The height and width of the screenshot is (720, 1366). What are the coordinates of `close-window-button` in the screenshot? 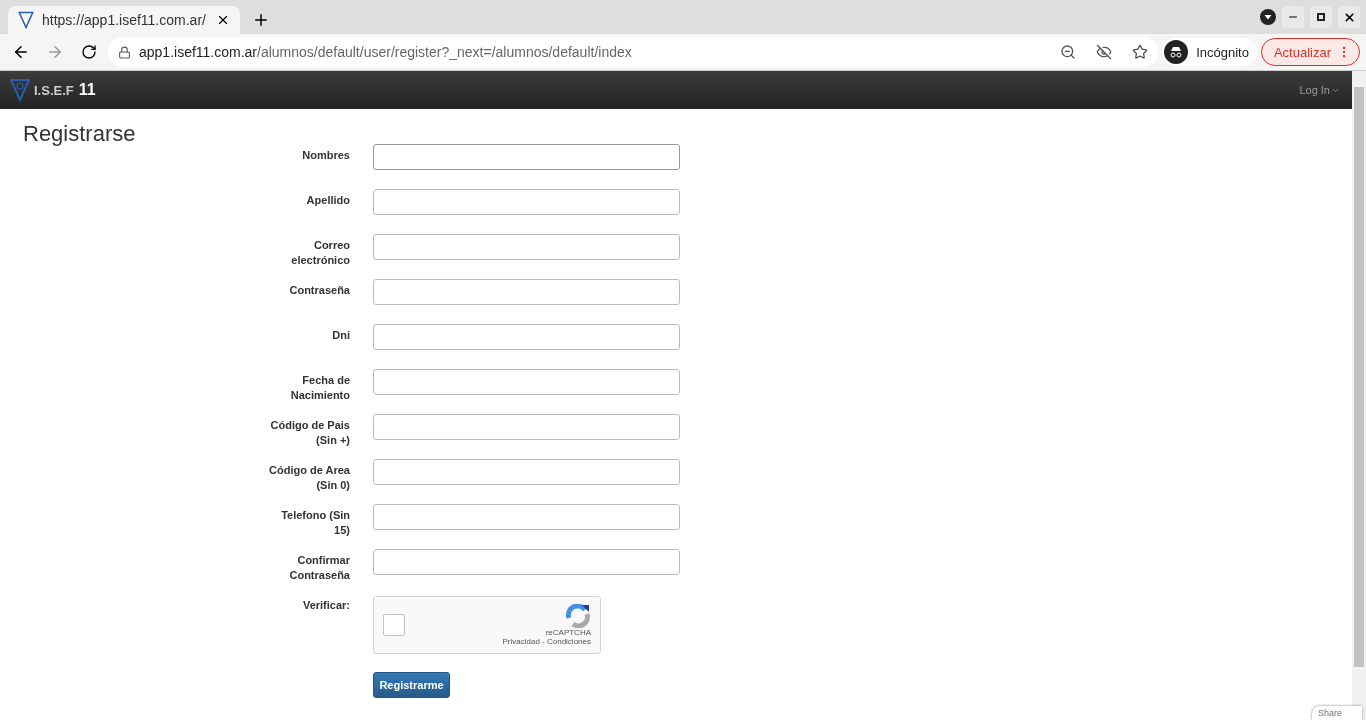 It's located at (1349, 17).